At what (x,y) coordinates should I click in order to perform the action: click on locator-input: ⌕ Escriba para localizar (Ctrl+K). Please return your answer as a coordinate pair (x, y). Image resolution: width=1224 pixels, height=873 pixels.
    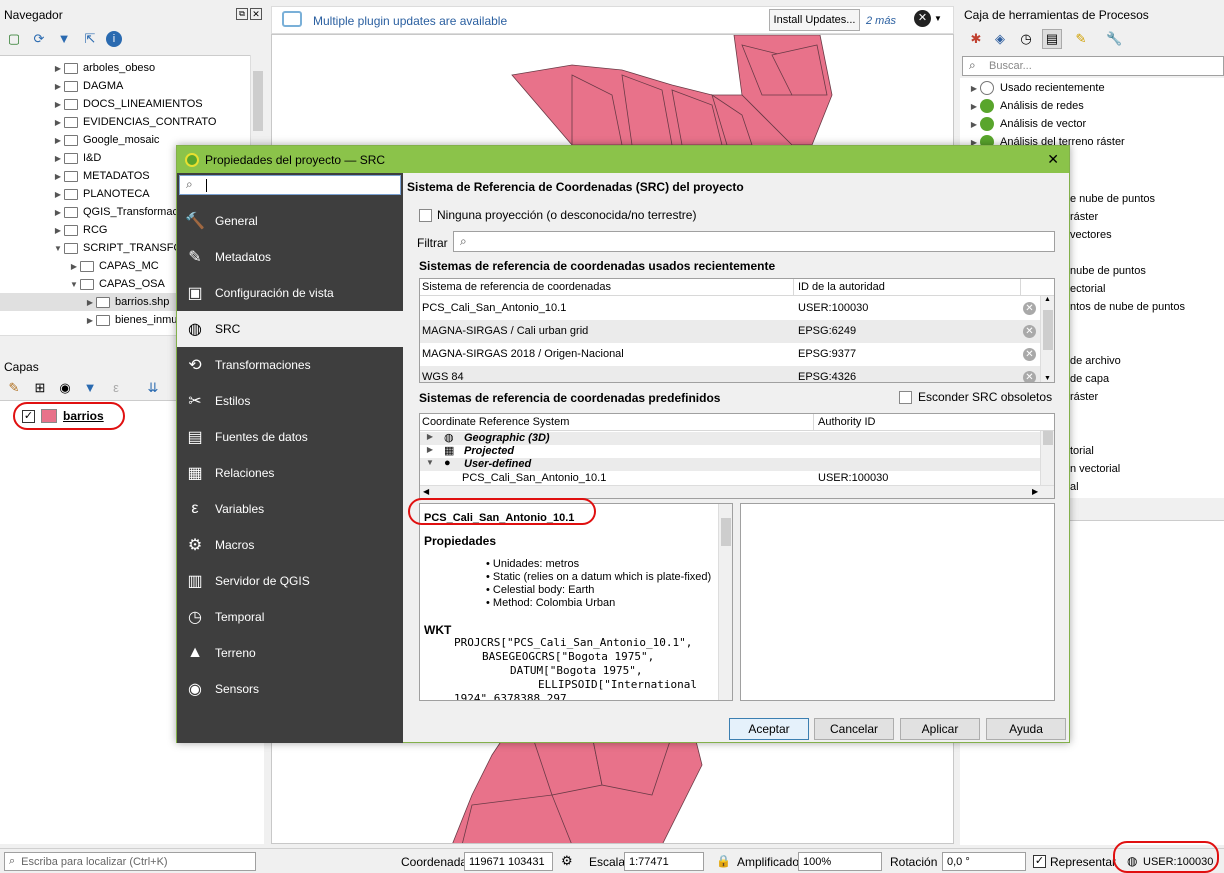
    Looking at the image, I should click on (130, 861).